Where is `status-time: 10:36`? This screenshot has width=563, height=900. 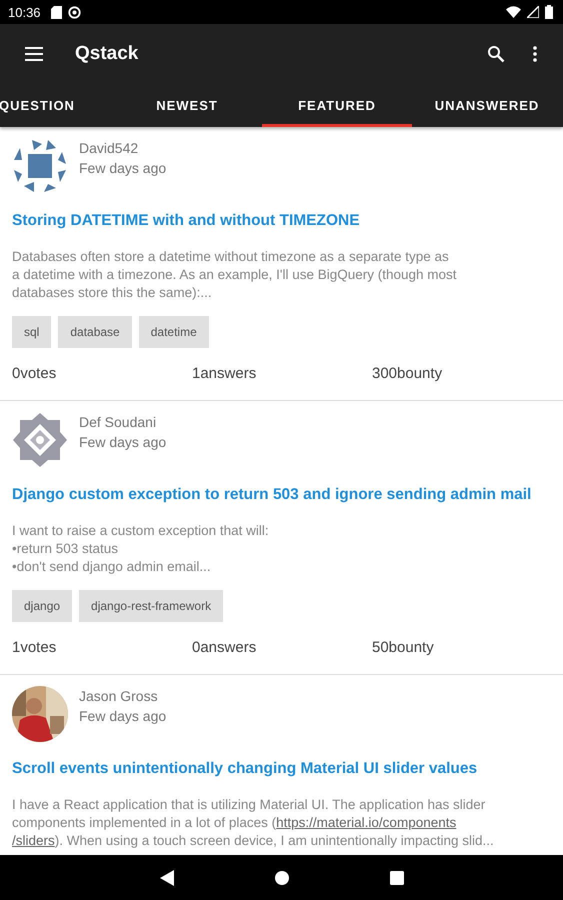
status-time: 10:36 is located at coordinates (24, 12).